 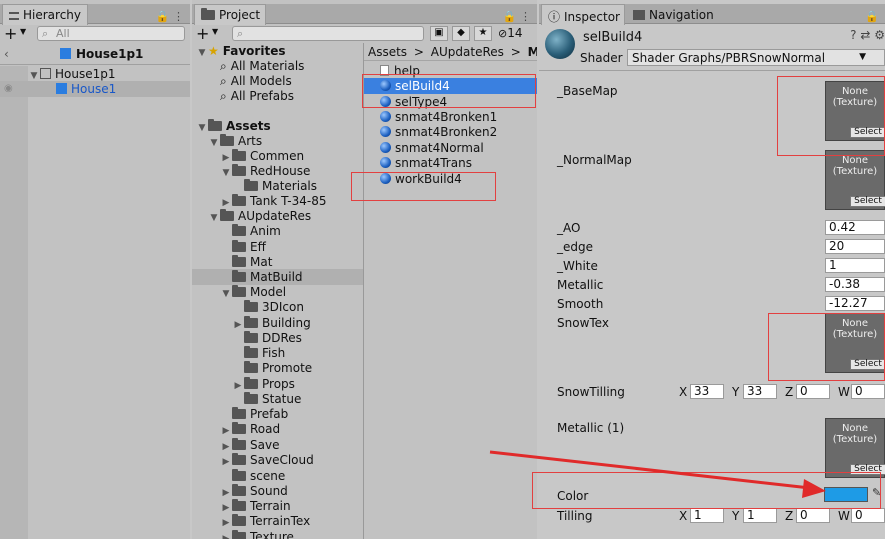 What do you see at coordinates (467, 52) in the screenshot?
I see `breadcrumb-item: AUpdateRes` at bounding box center [467, 52].